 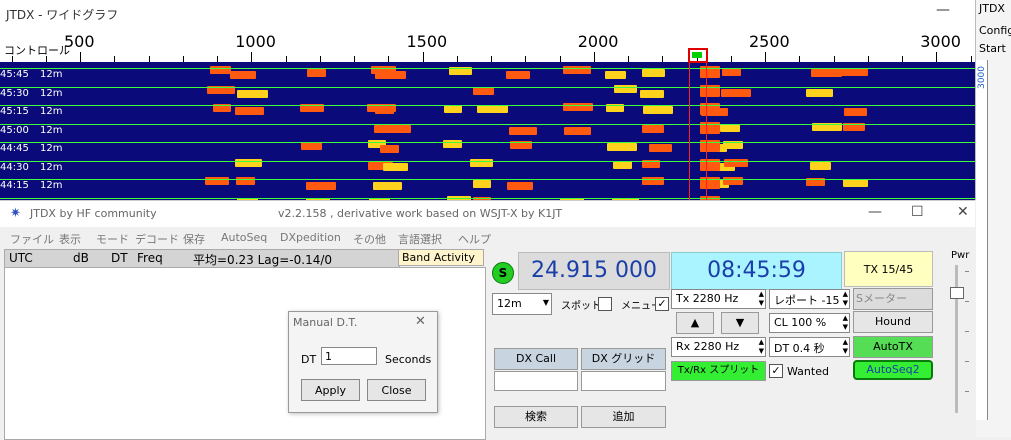 I want to click on spot-checkbox, so click(x=605, y=304).